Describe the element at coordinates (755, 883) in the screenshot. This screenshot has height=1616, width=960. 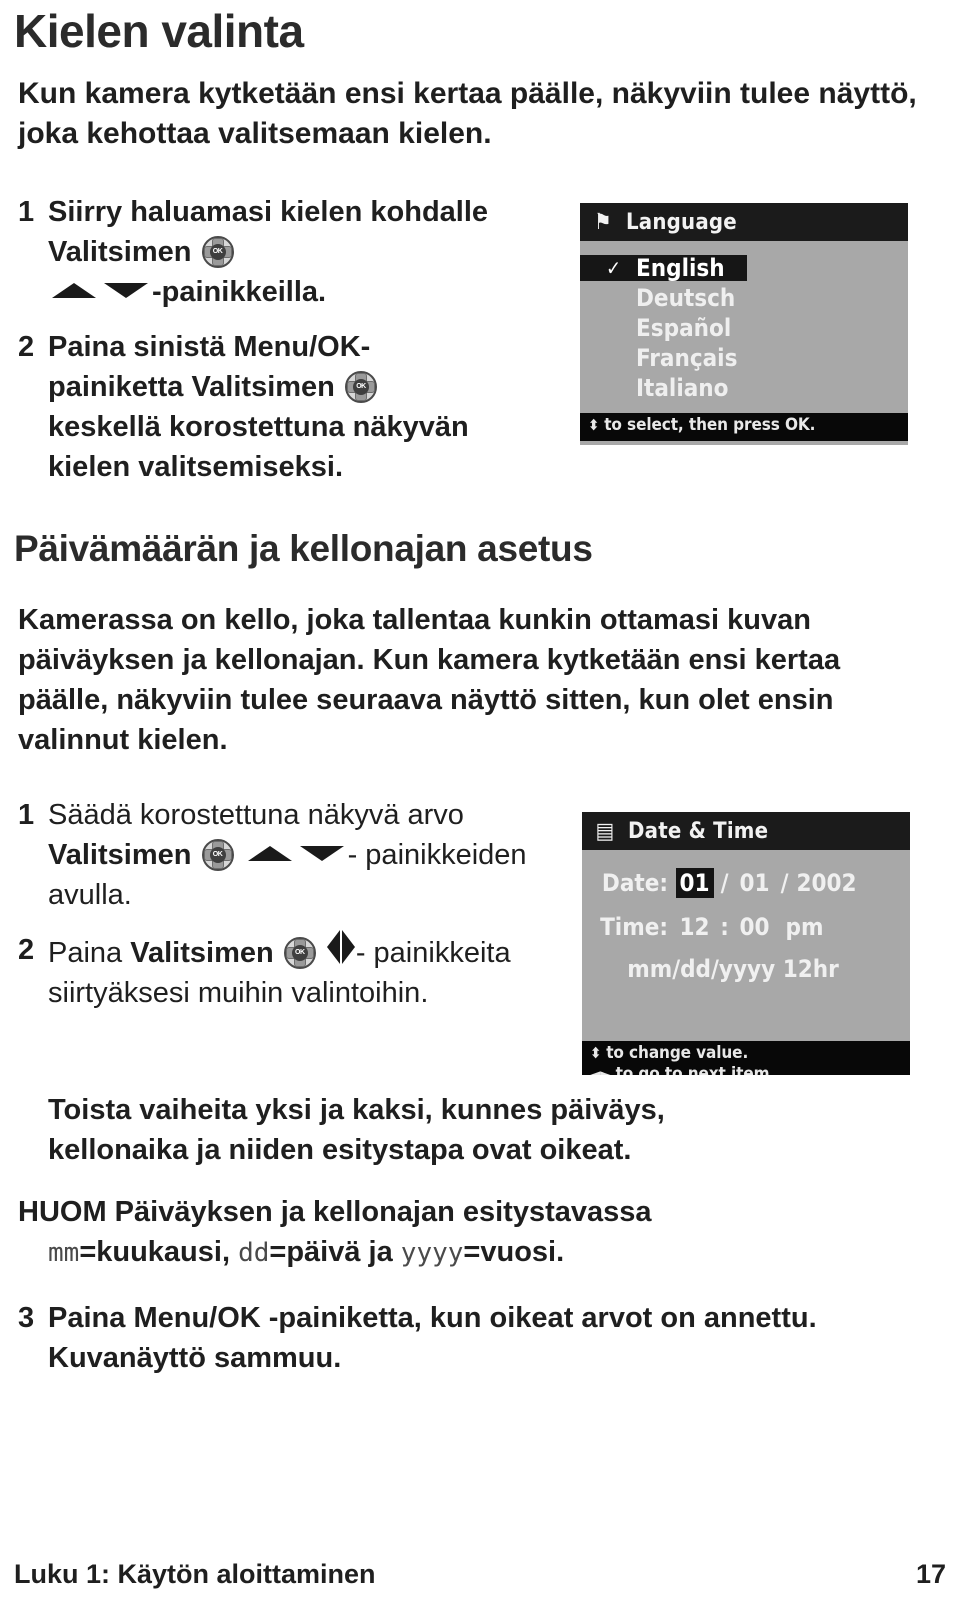
I see `date-day-field: 01` at that location.